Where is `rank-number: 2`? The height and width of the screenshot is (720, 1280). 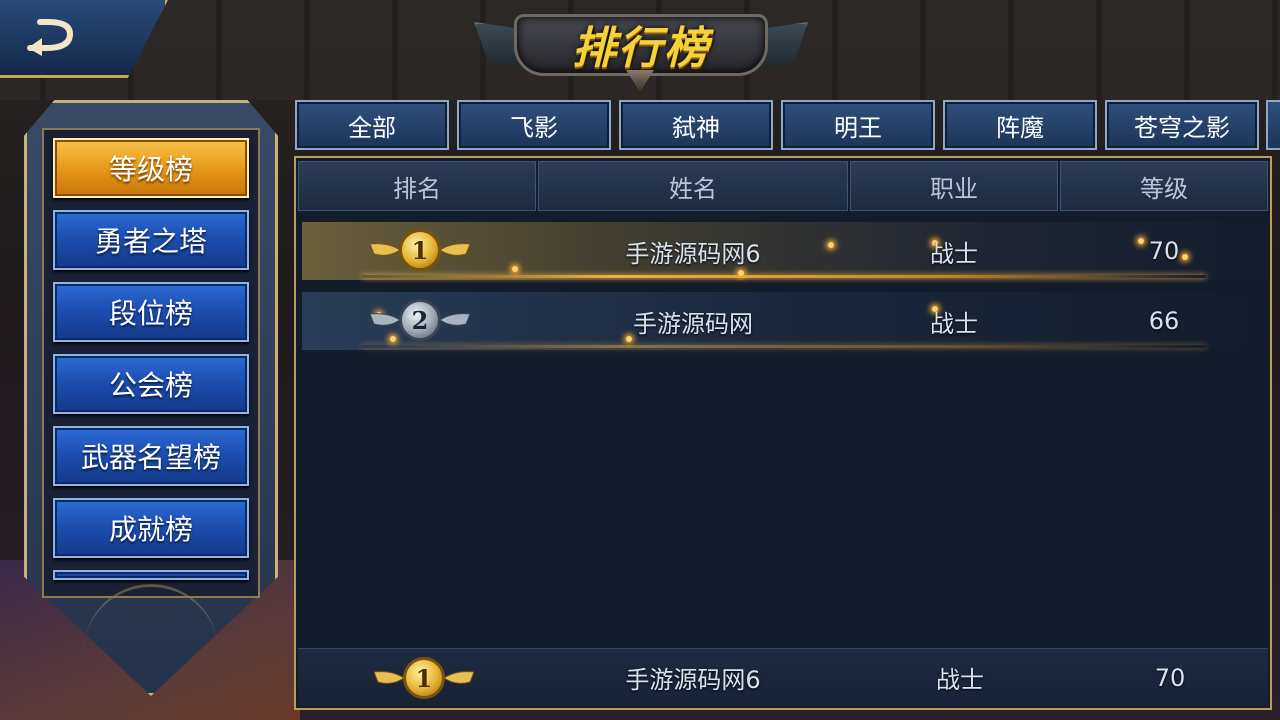 rank-number: 2 is located at coordinates (420, 320).